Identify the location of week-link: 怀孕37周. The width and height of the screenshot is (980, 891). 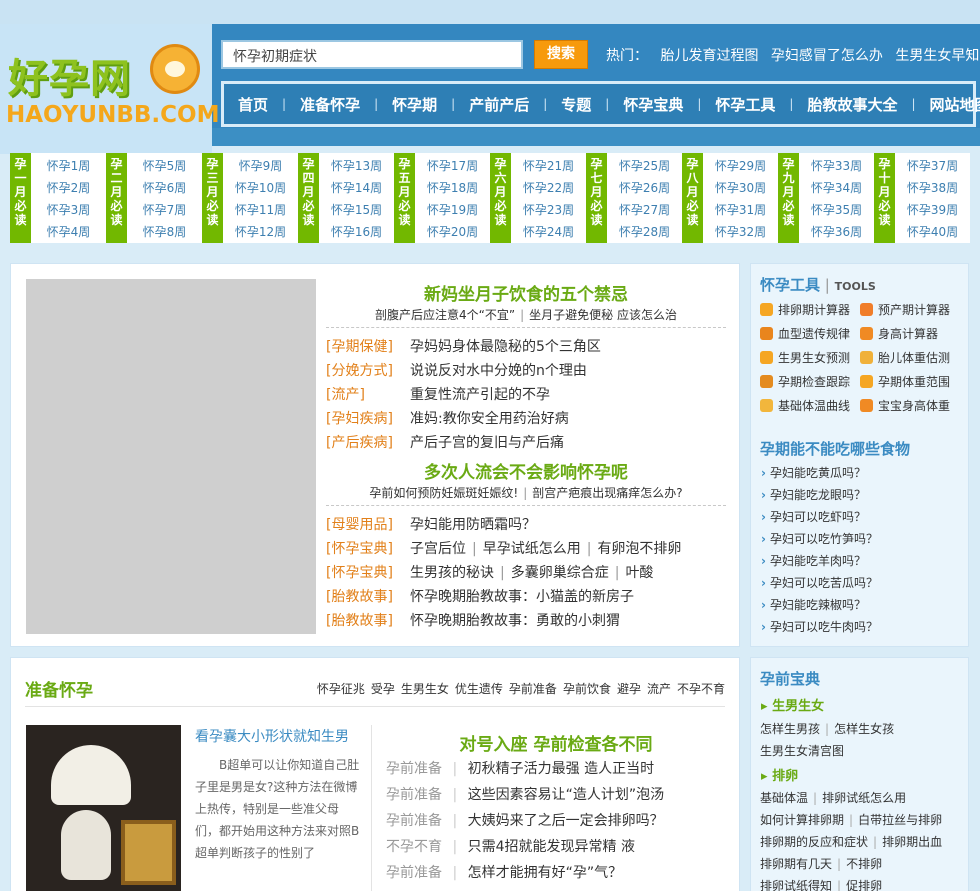
(932, 166).